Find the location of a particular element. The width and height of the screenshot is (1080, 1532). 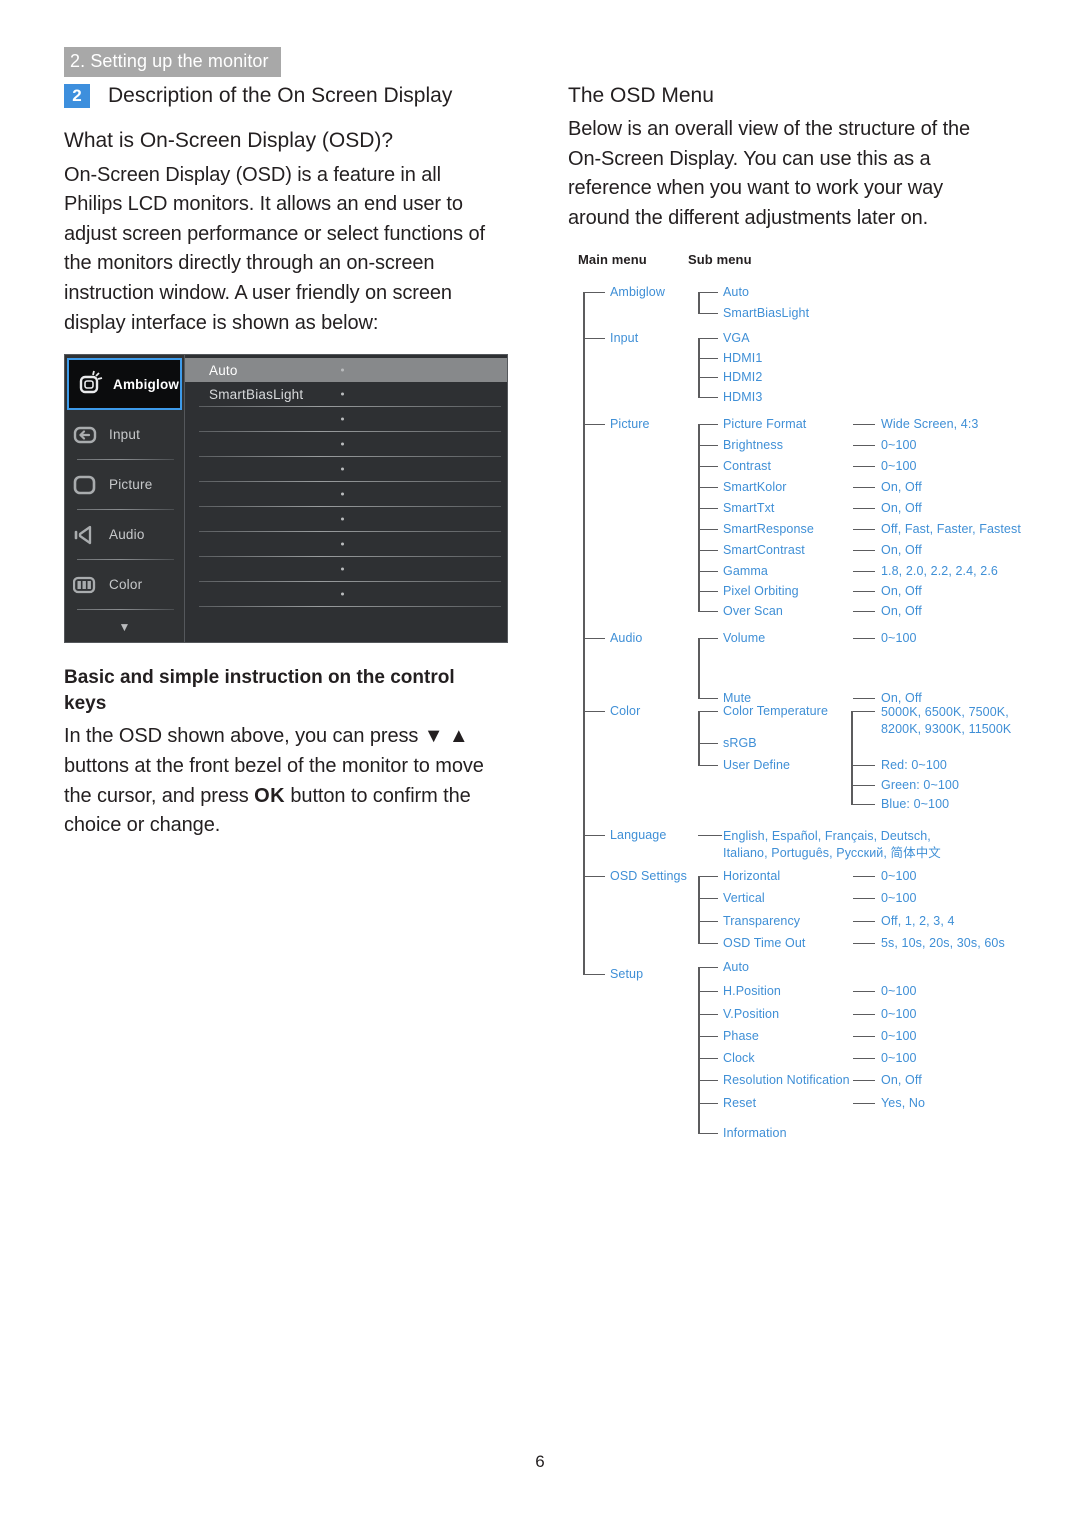

tree-value-osd-time-out: 5s, 10s, 20s, 30s, 60s is located at coordinates (943, 942).